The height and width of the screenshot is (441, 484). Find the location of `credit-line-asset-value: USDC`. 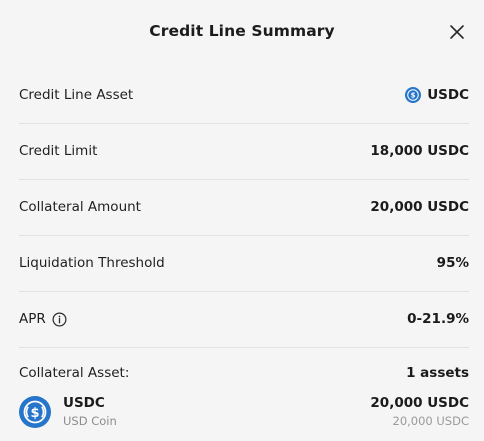

credit-line-asset-value: USDC is located at coordinates (448, 95).